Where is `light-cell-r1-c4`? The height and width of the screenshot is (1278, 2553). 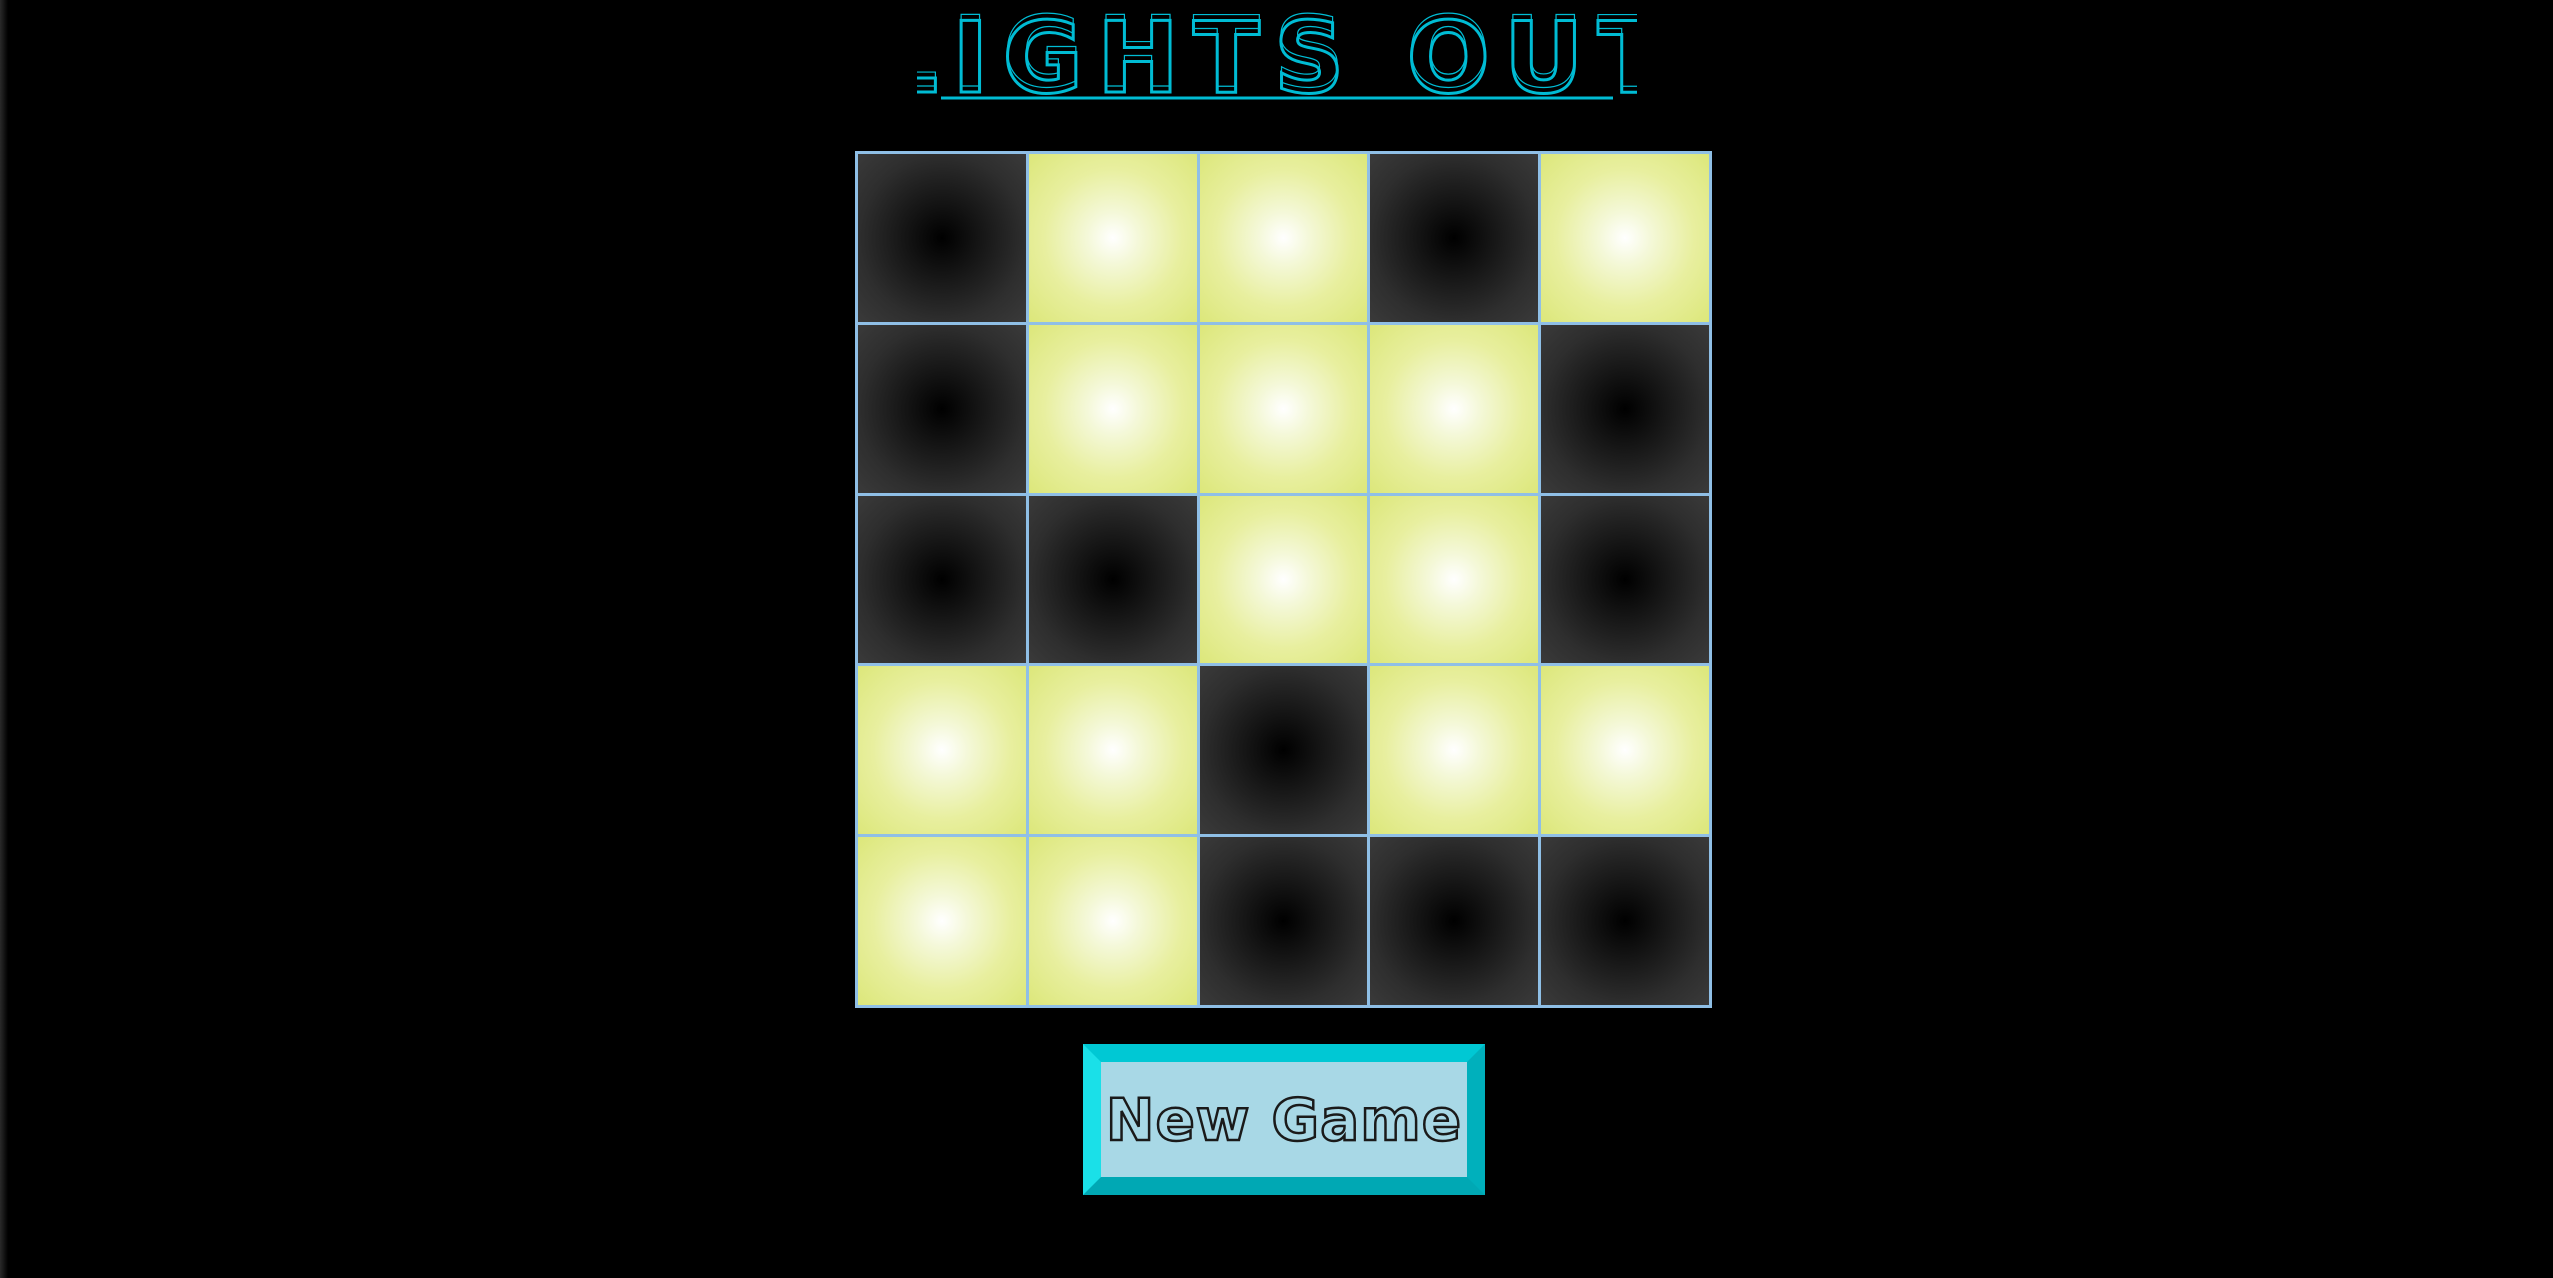 light-cell-r1-c4 is located at coordinates (1454, 238).